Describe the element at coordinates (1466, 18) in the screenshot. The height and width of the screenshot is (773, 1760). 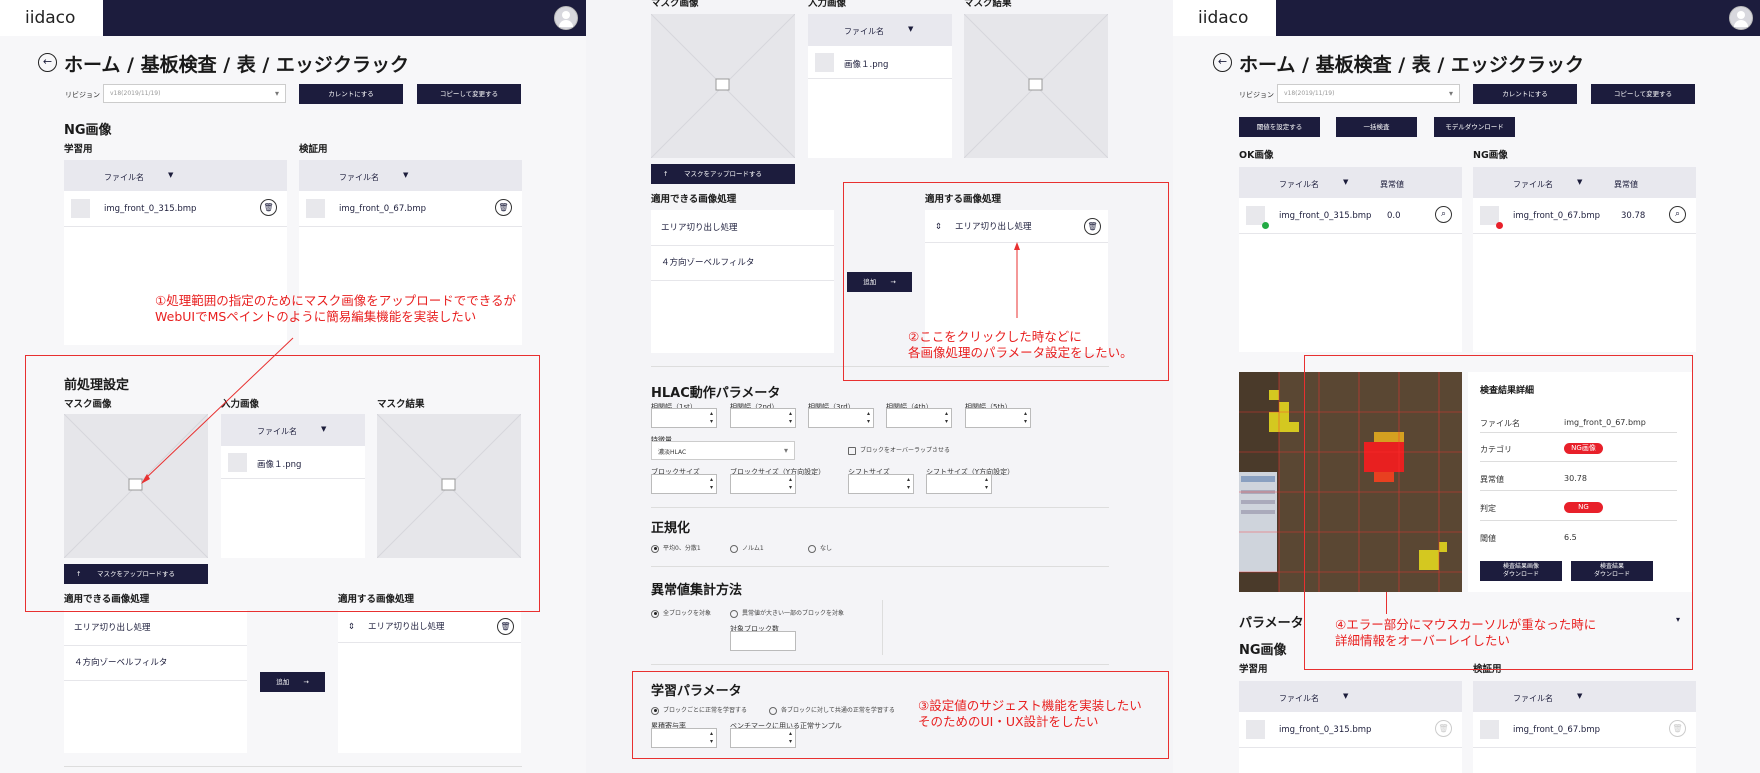
I see `top-navbar: iidaco` at that location.